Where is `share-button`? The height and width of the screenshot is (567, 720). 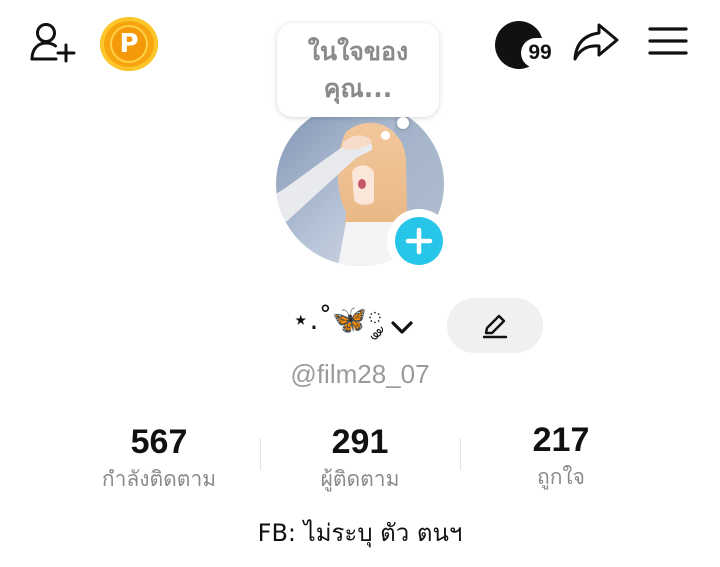
share-button is located at coordinates (596, 42).